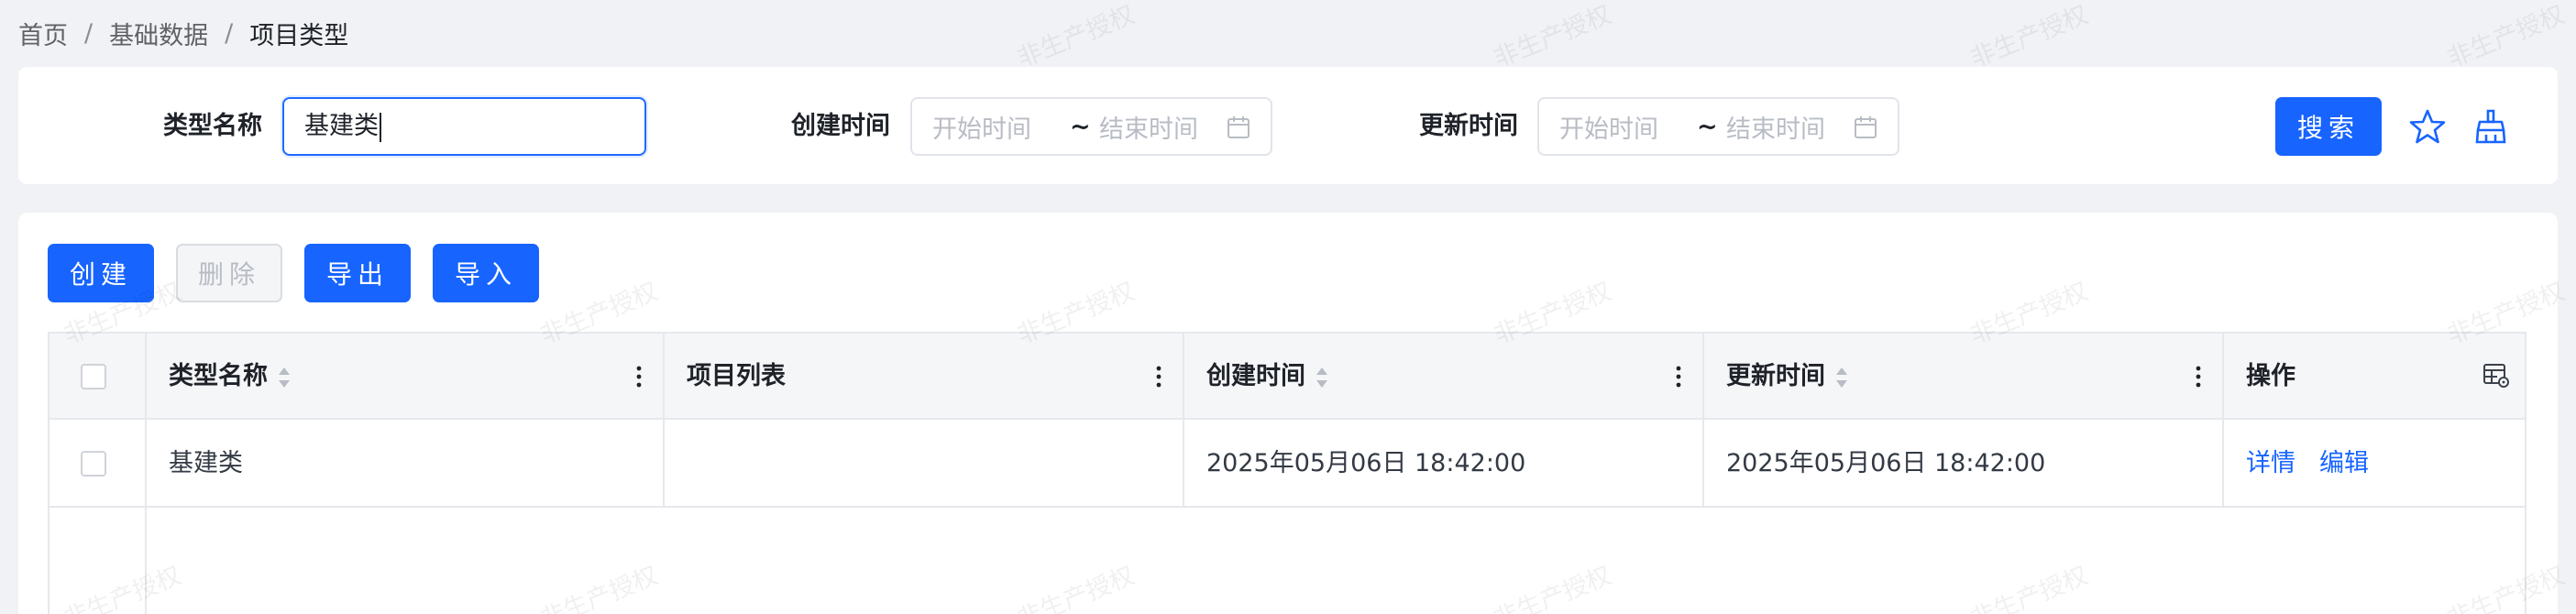 This screenshot has width=2576, height=614. Describe the element at coordinates (380, 127) in the screenshot. I see `text-caret` at that location.